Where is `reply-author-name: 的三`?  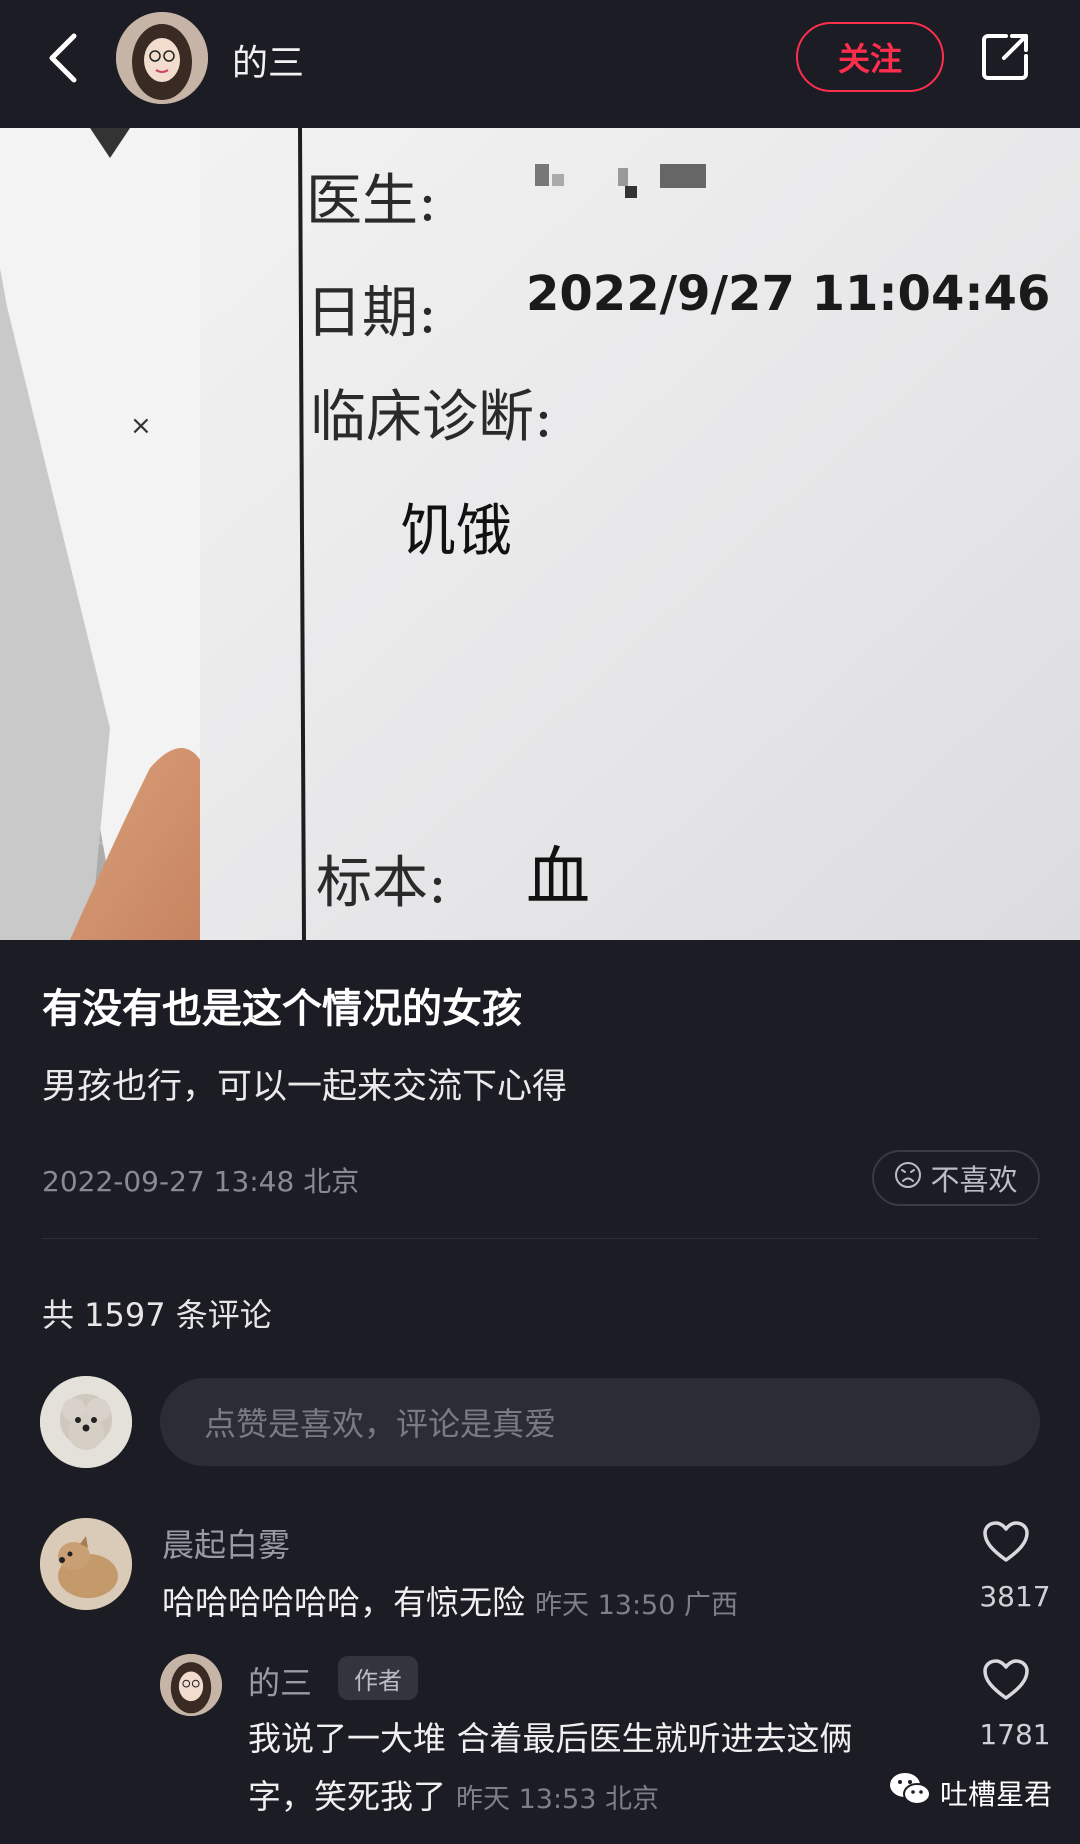 reply-author-name: 的三 is located at coordinates (280, 1681).